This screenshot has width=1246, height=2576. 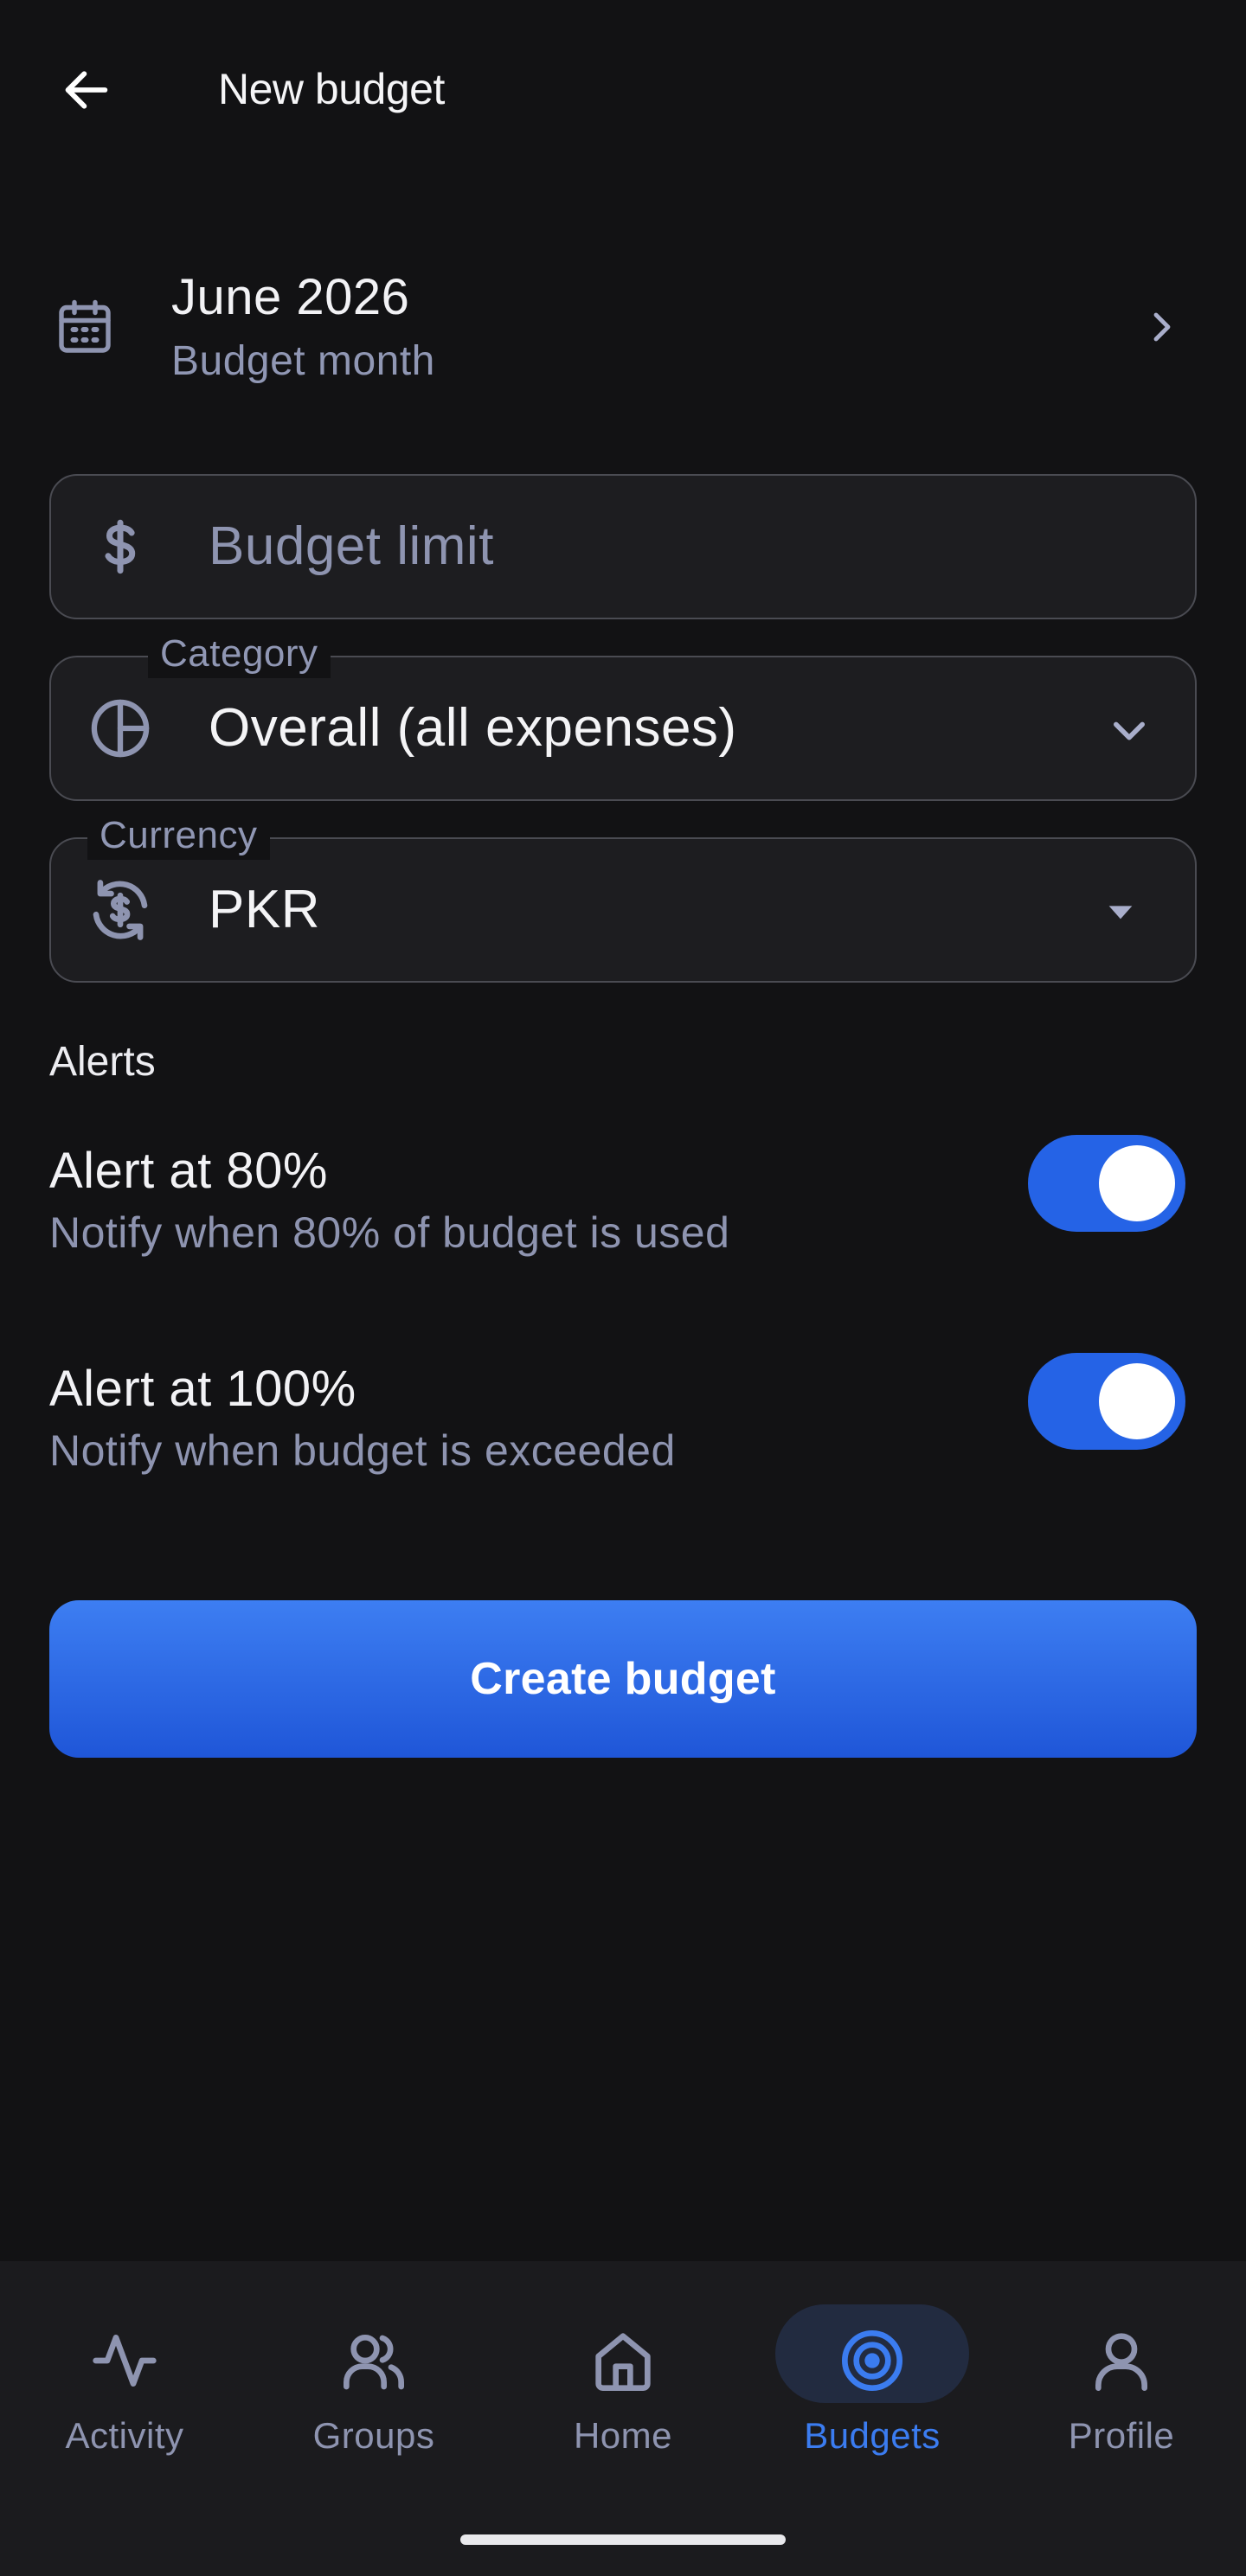 I want to click on dollar-icon, so click(x=121, y=546).